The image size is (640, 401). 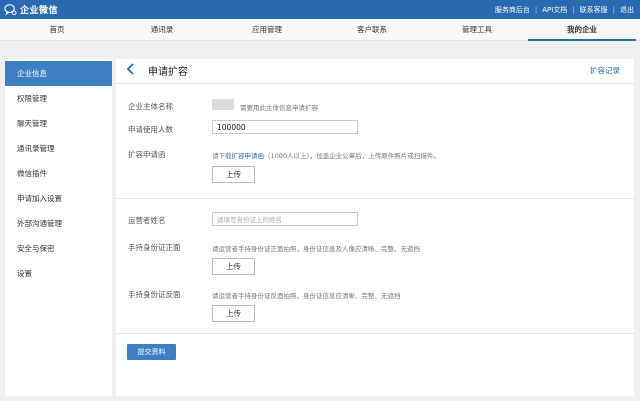 What do you see at coordinates (477, 30) in the screenshot?
I see `nav-tools: 管理工具` at bounding box center [477, 30].